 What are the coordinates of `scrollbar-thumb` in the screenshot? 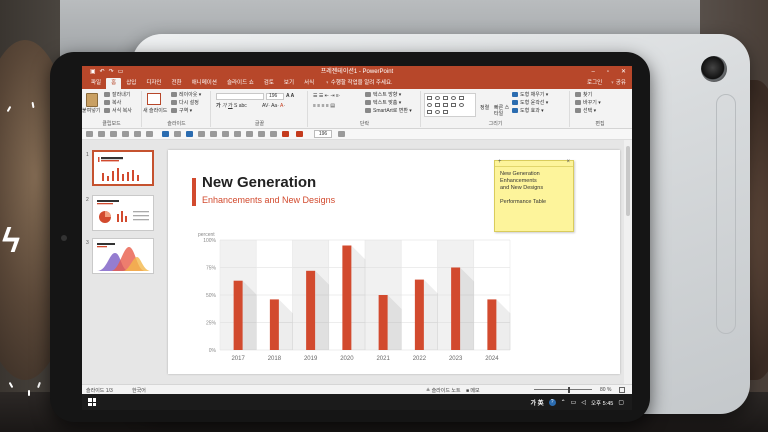 It's located at (628, 181).